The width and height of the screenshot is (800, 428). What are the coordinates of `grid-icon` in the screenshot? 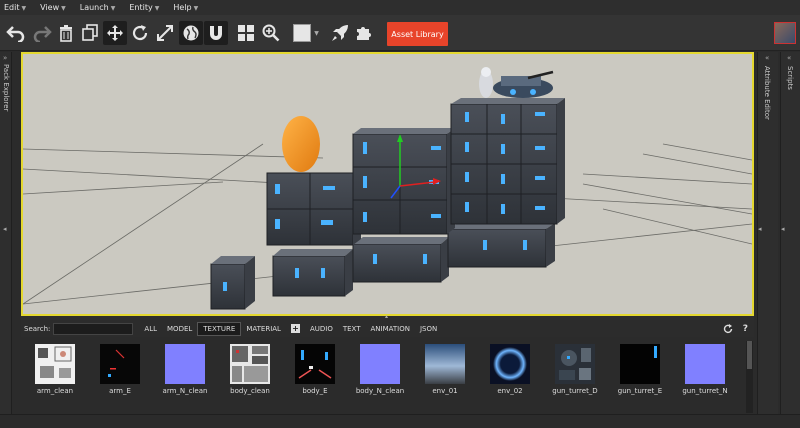 It's located at (246, 33).